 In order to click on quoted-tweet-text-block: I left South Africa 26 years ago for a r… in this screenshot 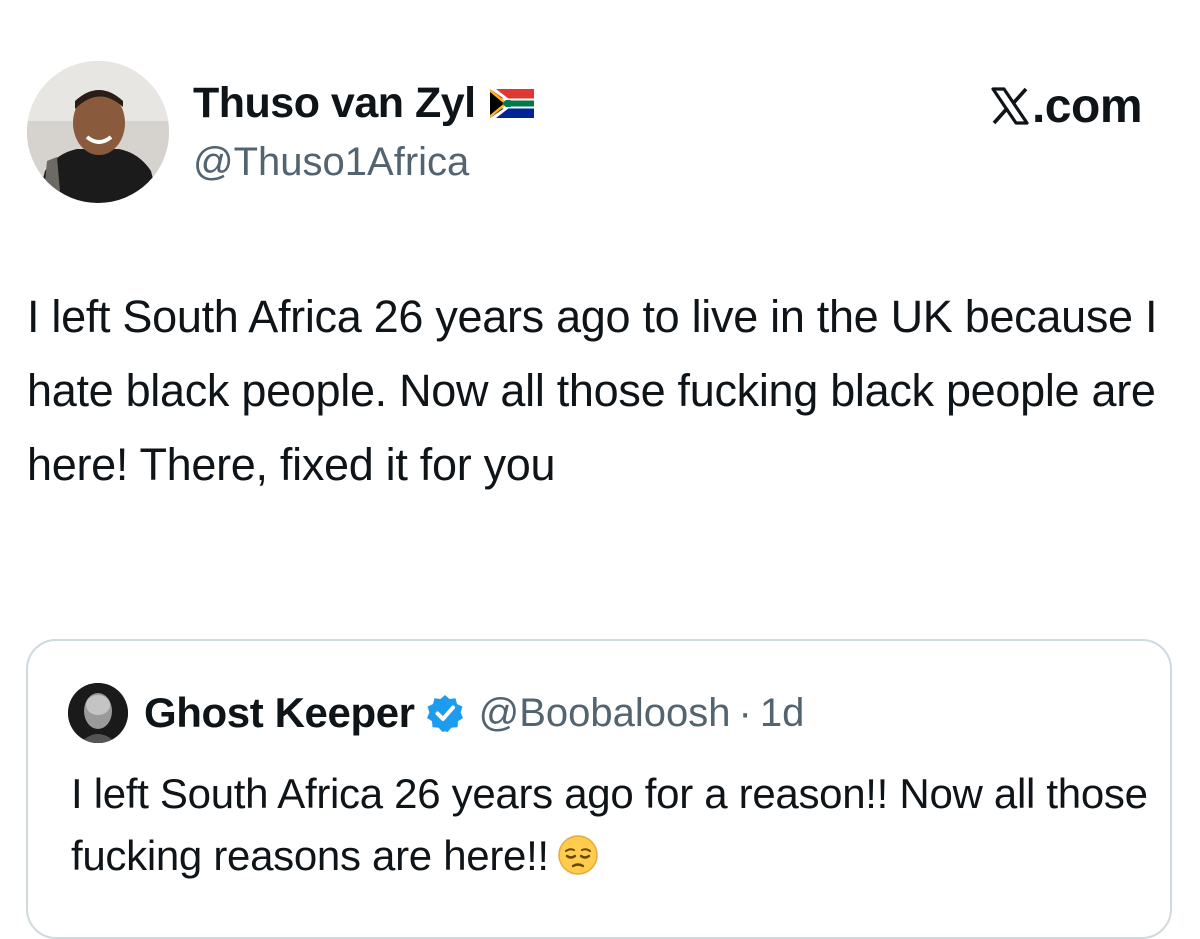, I will do `click(611, 825)`.